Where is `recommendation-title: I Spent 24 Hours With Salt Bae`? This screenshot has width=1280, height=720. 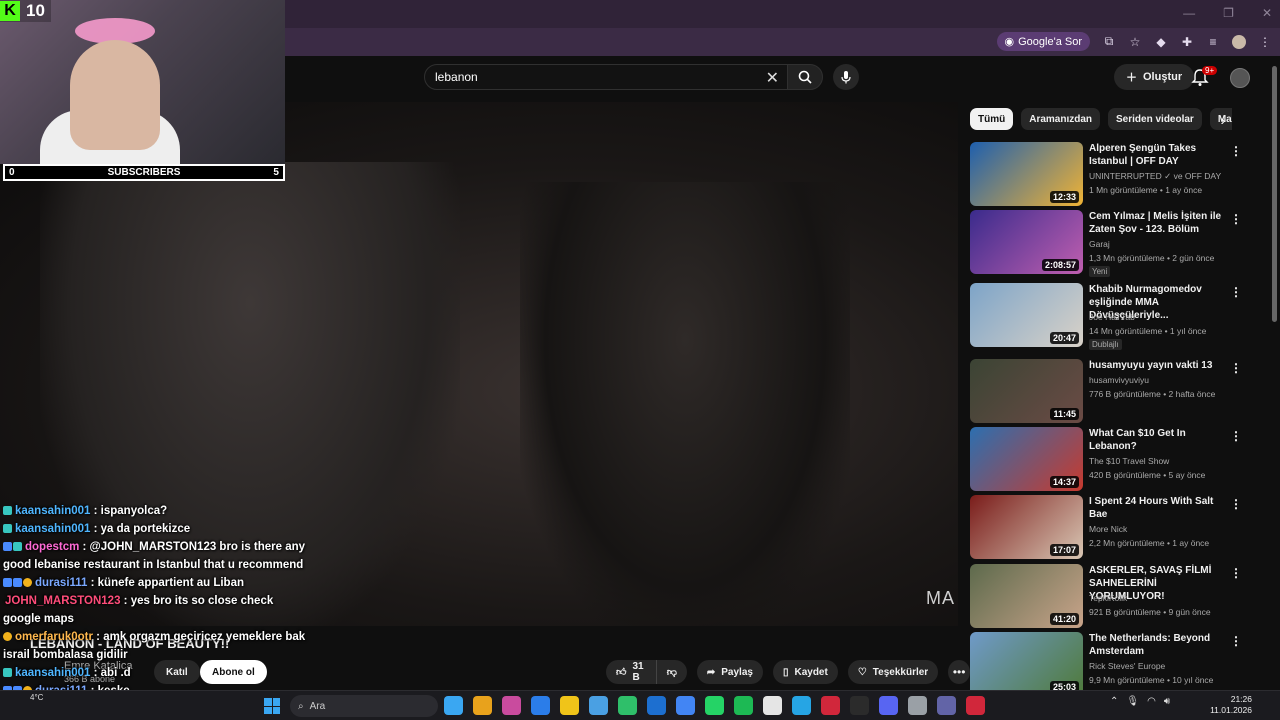 recommendation-title: I Spent 24 Hours With Salt Bae is located at coordinates (1157, 508).